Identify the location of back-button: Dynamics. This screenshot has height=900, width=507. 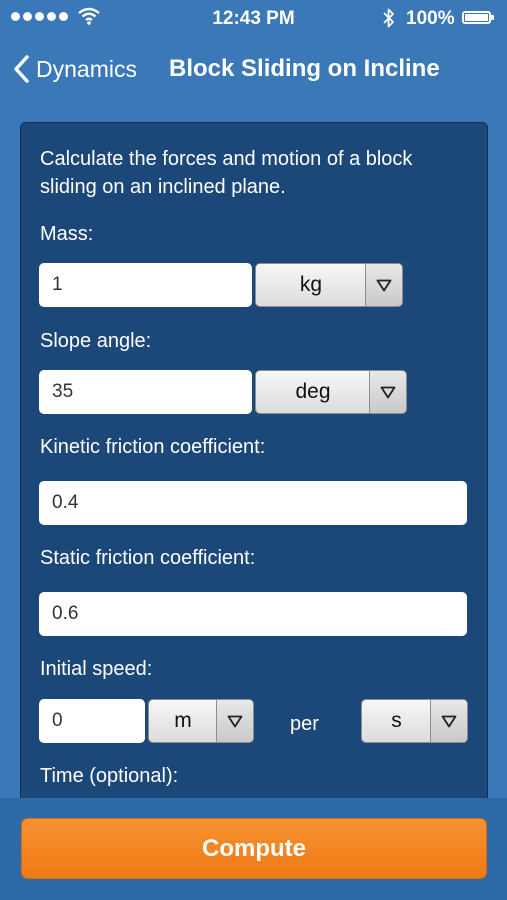
(74, 69).